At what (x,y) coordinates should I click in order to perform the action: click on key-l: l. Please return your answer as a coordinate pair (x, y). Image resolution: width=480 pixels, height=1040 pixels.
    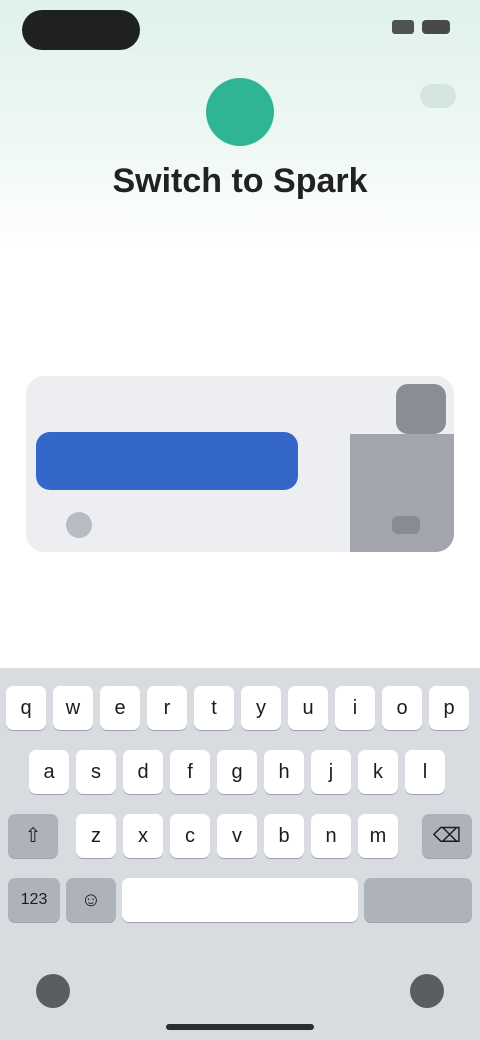
    Looking at the image, I should click on (425, 772).